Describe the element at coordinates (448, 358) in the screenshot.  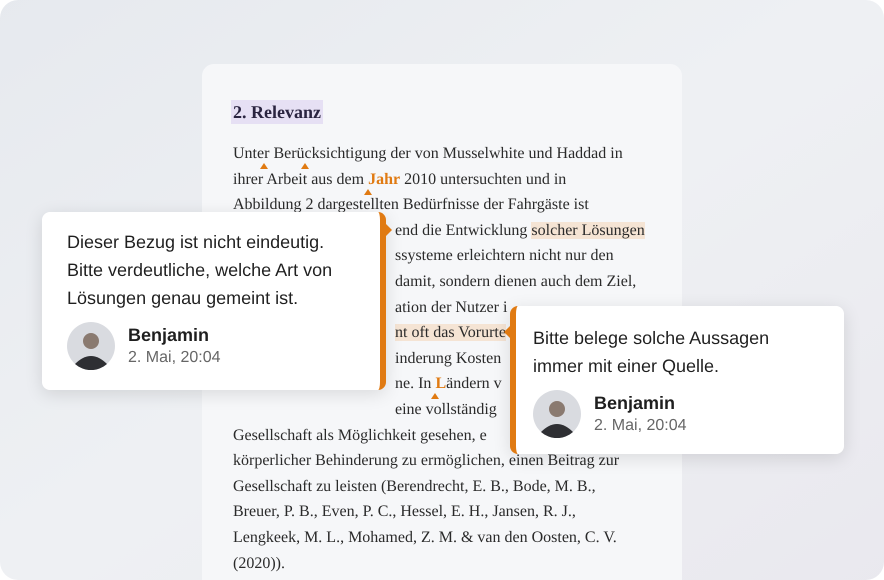
I see `paragraph-line: inderung Kosten` at that location.